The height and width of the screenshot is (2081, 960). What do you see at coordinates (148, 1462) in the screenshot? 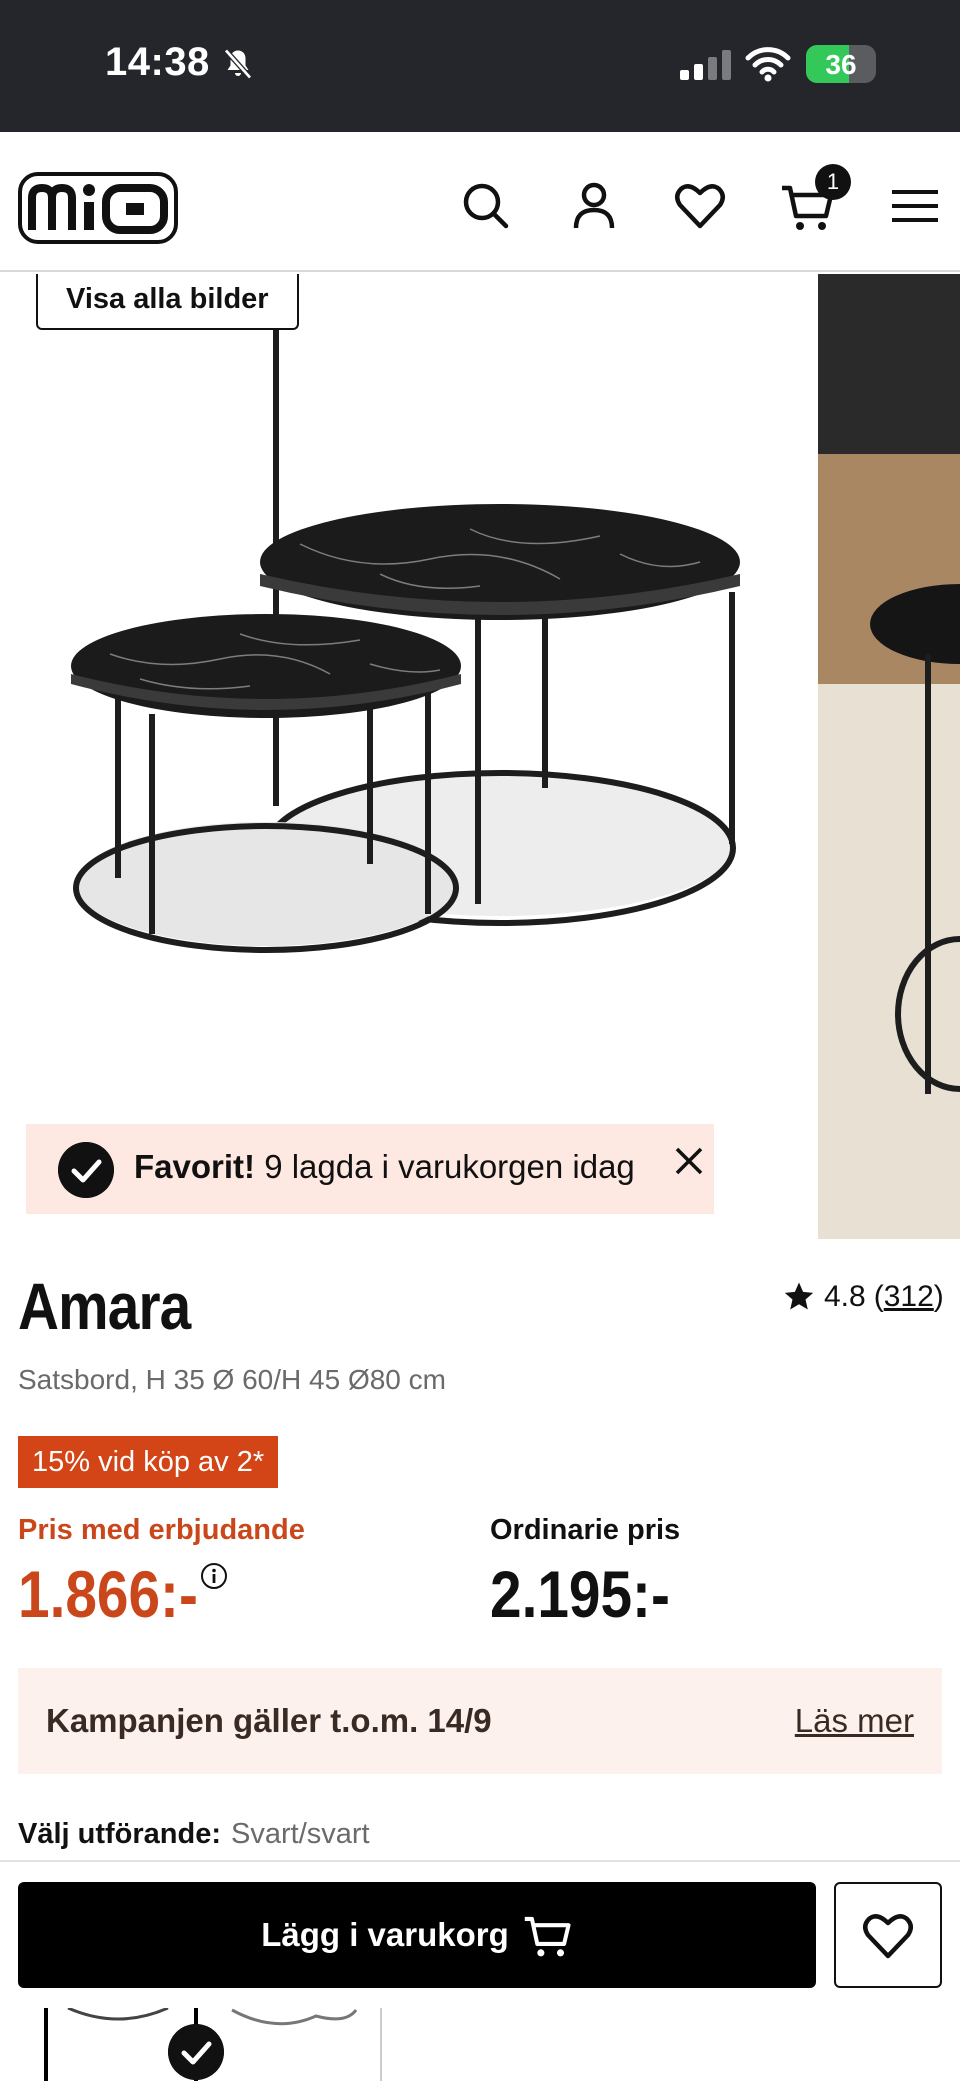
I see `promo-badge: 15% vid köp av 2*` at bounding box center [148, 1462].